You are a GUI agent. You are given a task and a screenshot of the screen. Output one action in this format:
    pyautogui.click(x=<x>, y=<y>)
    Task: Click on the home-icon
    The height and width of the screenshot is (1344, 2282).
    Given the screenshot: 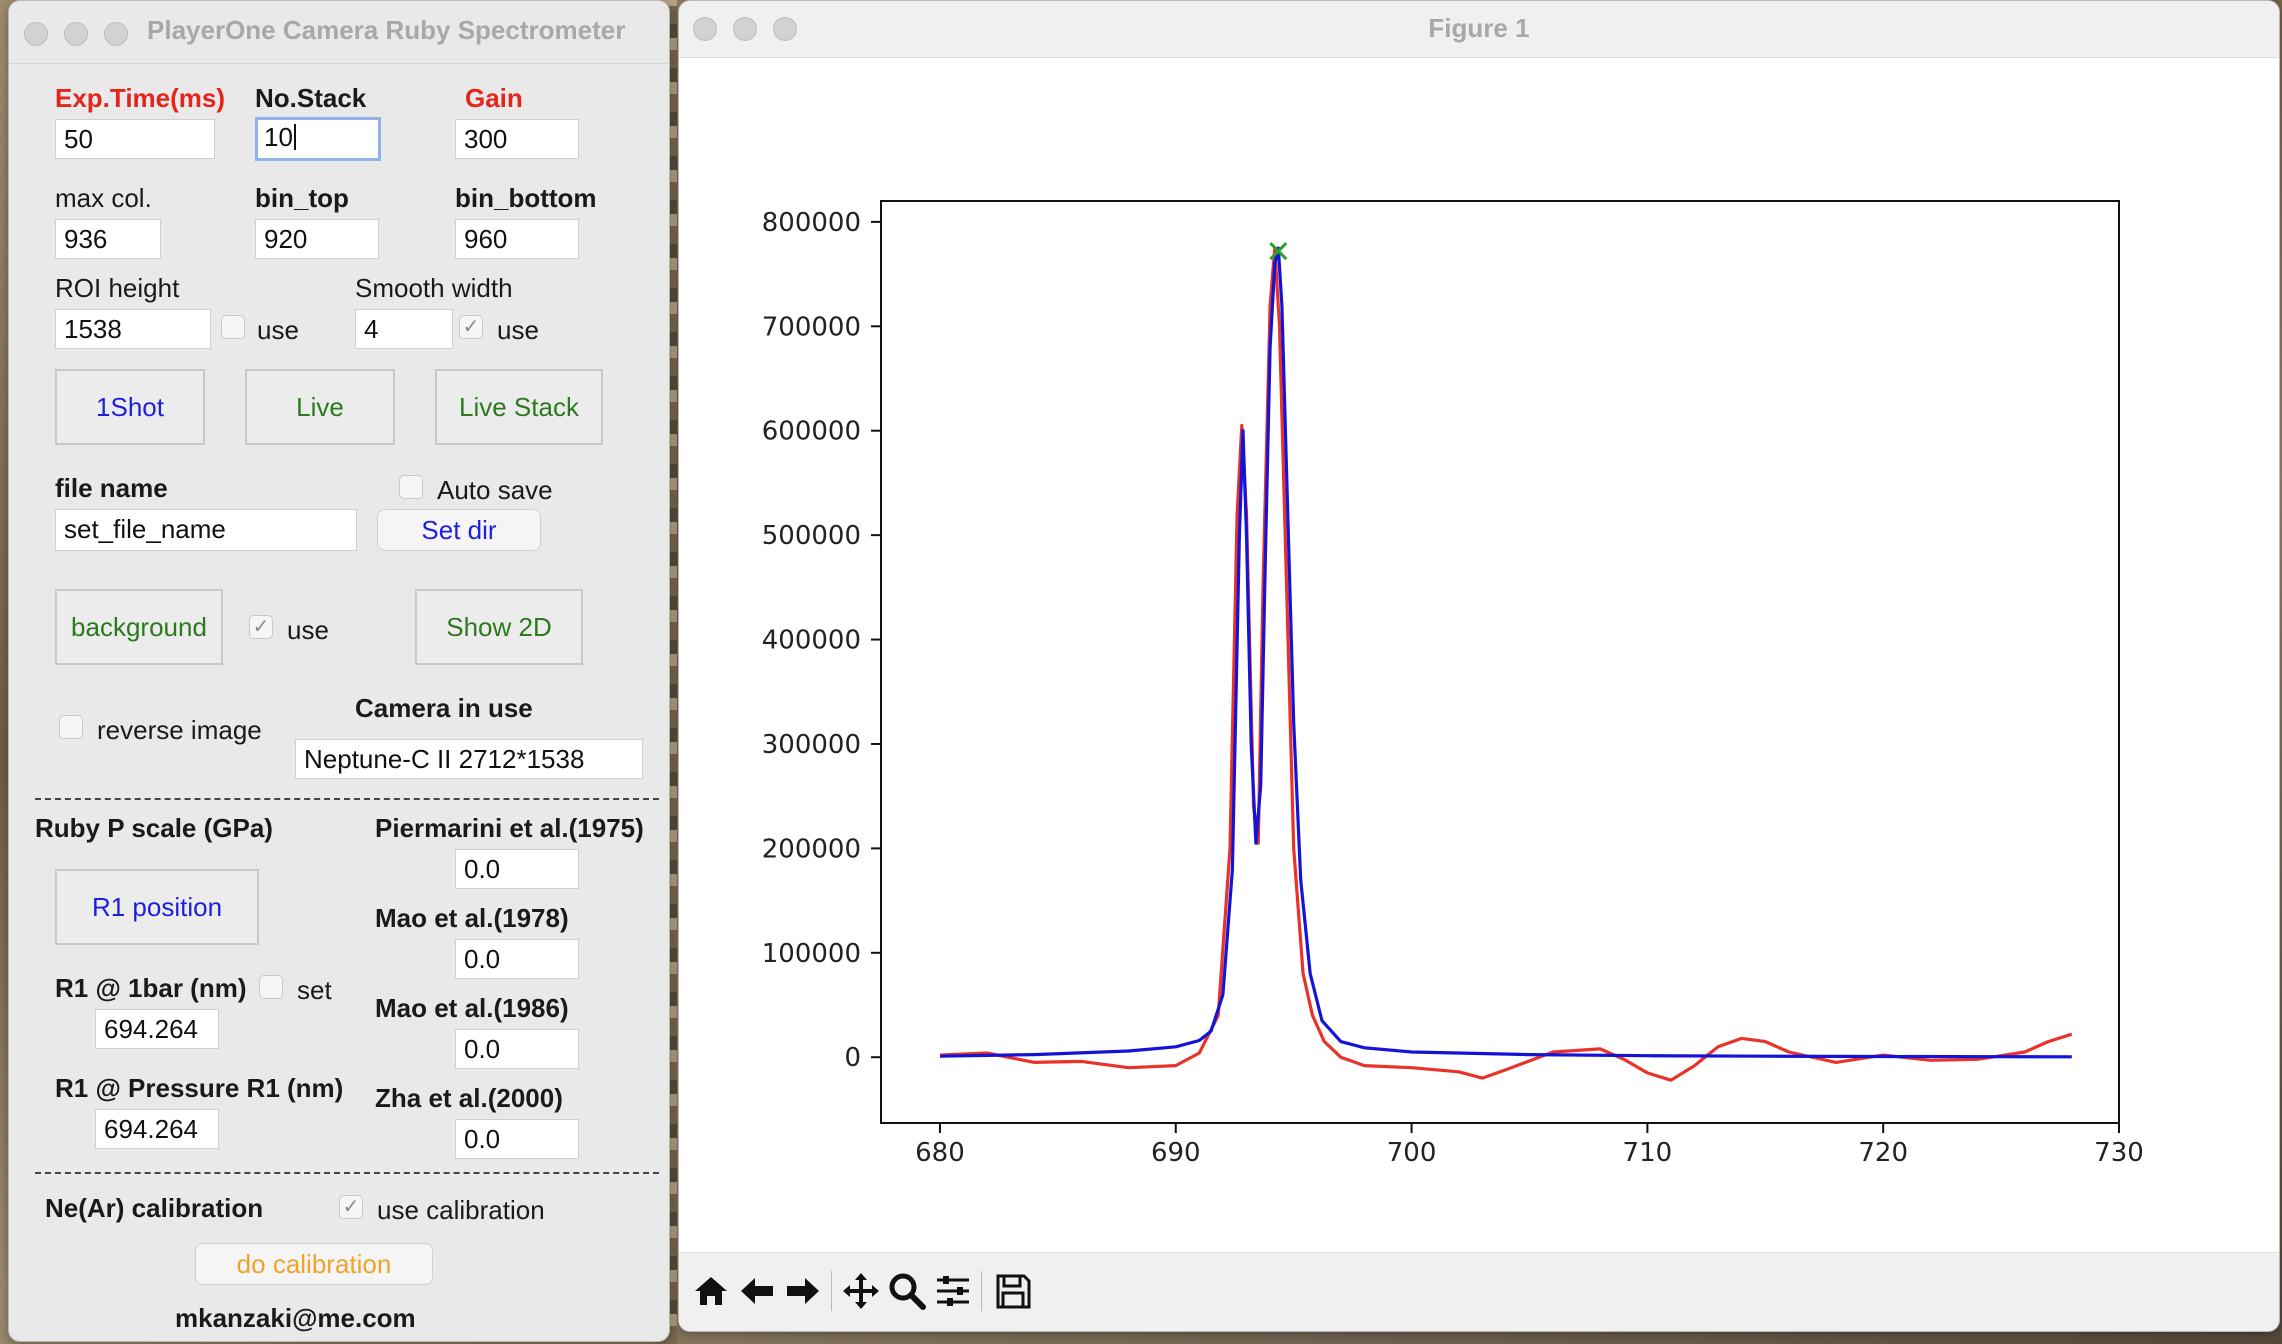 What is the action you would take?
    pyautogui.click(x=711, y=1291)
    